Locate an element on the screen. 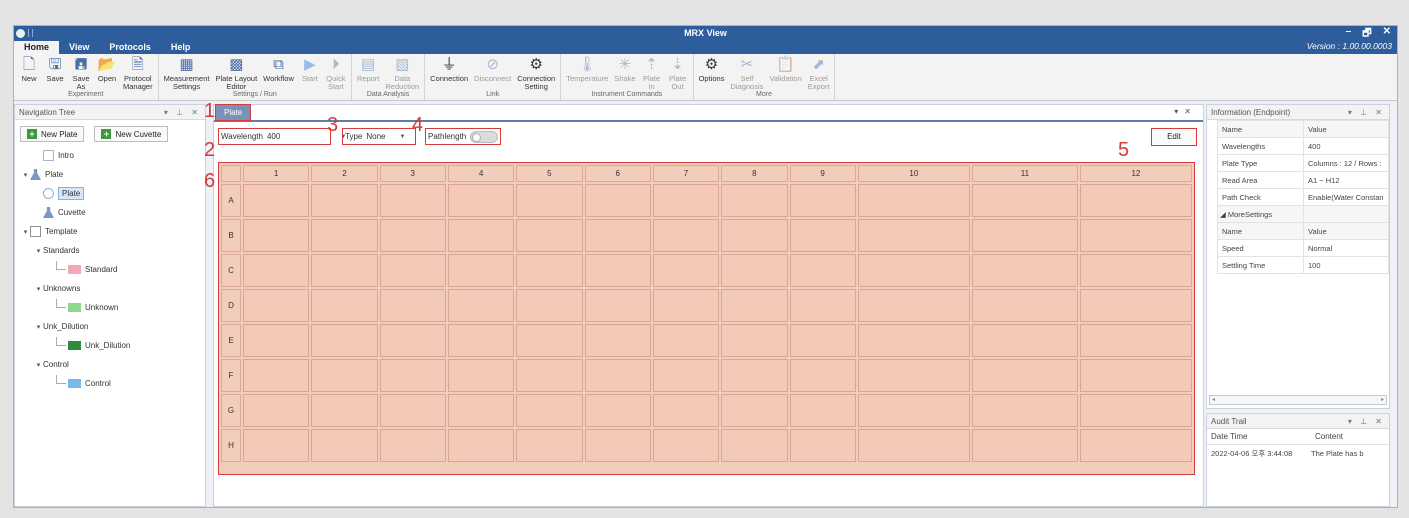 This screenshot has width=1409, height=518. new-cuvette-button: + New Cuvette is located at coordinates (131, 134).